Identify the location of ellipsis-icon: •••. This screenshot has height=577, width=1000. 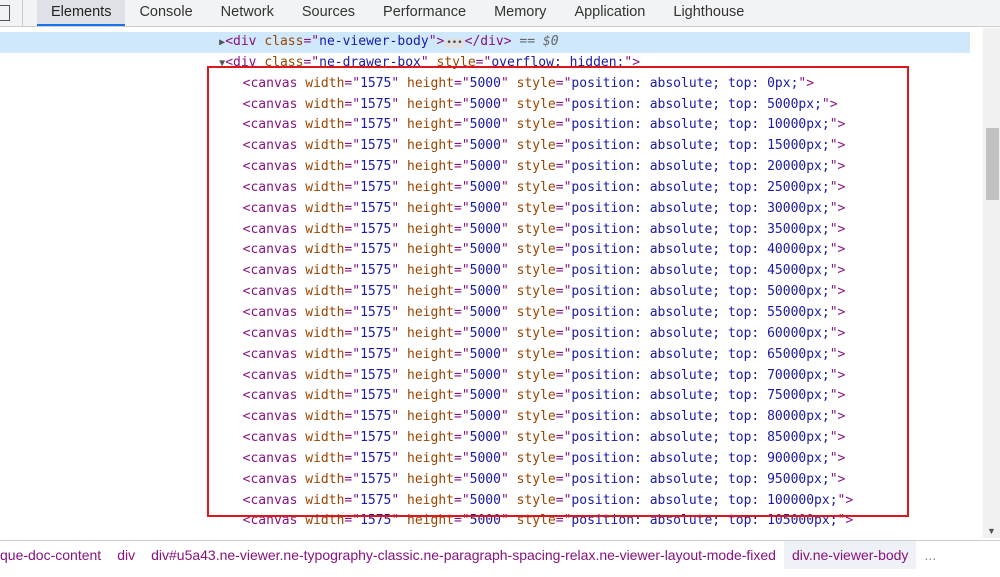
(454, 43).